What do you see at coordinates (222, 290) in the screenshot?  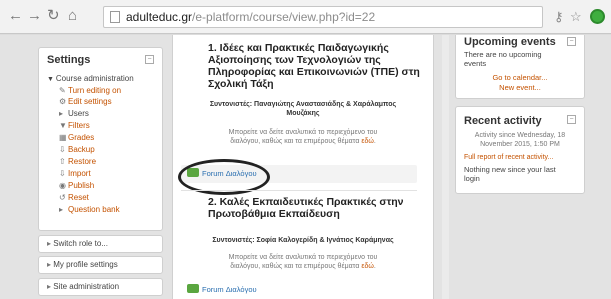 I see `section-2-forum-link: Forum Διαλόγου` at bounding box center [222, 290].